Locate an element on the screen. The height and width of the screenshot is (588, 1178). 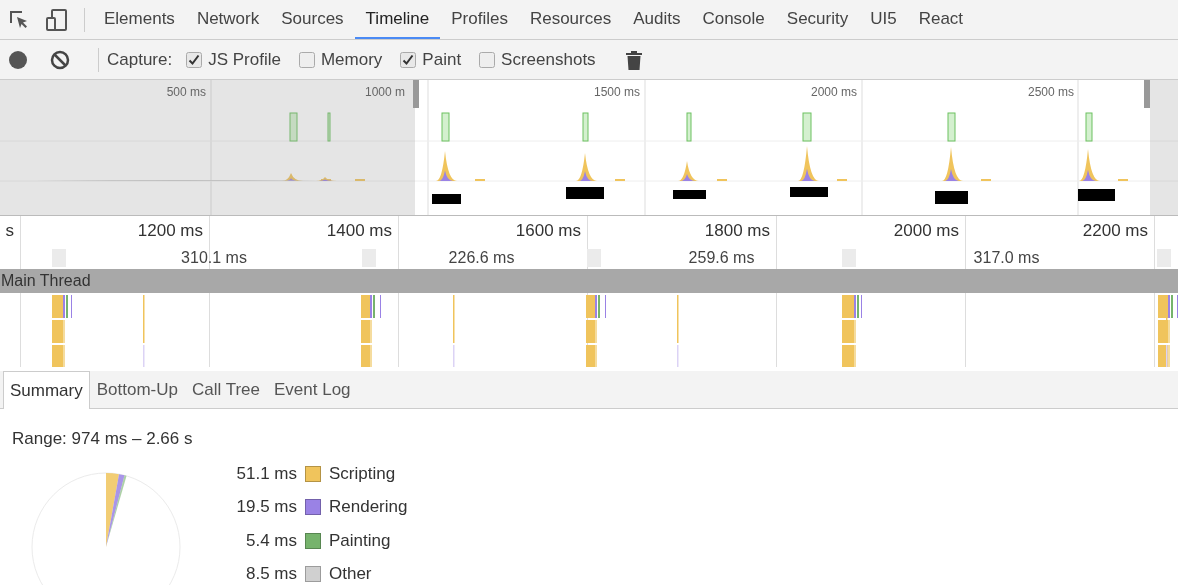
time-tick: 1400 ms is located at coordinates (359, 231).